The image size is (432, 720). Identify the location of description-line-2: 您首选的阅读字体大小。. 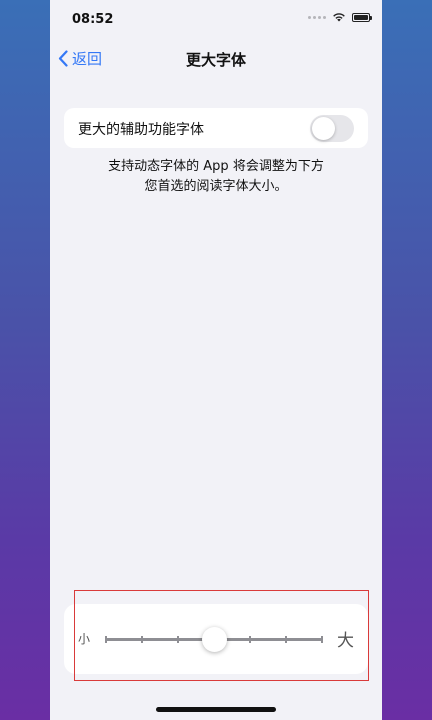
(216, 186).